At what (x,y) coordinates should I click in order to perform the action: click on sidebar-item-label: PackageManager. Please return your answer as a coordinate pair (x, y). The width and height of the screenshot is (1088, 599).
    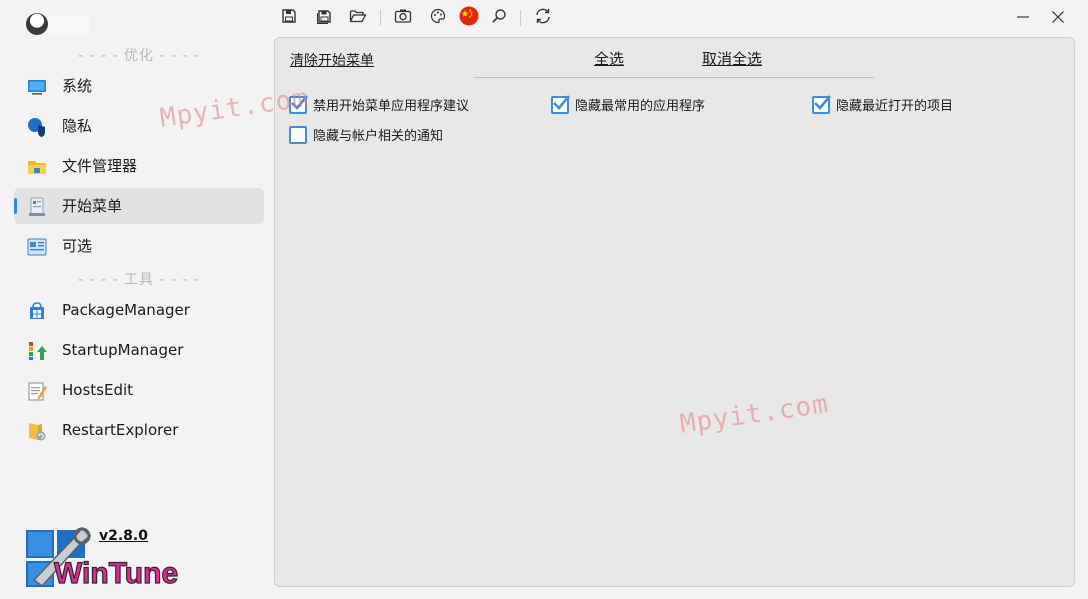
    Looking at the image, I should click on (126, 310).